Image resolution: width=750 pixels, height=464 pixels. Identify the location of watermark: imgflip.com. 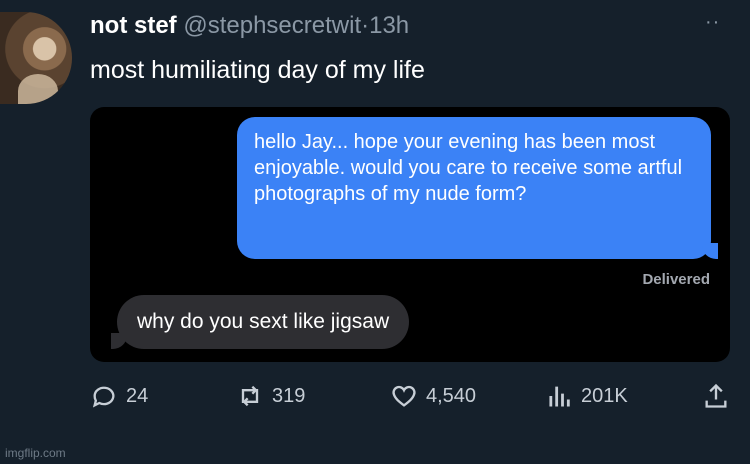
(35, 453).